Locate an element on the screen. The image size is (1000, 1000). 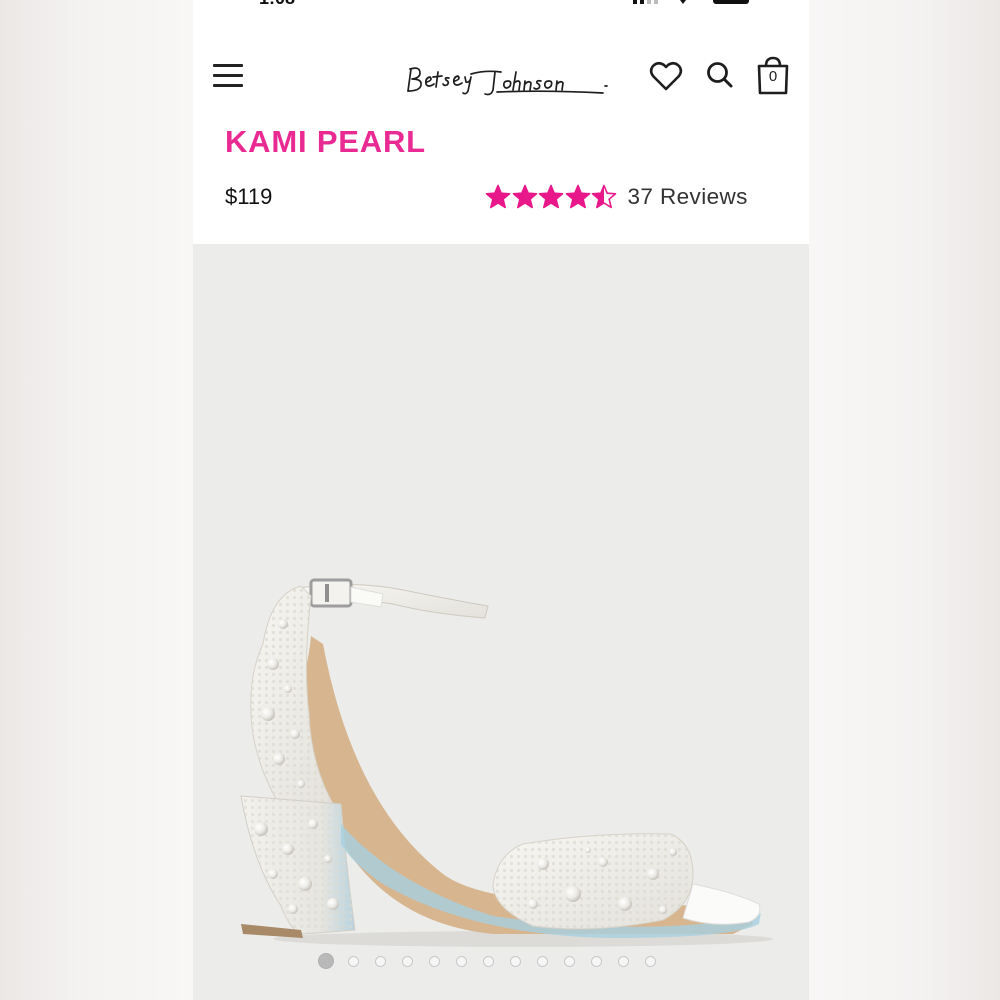
cart-count: 0 is located at coordinates (773, 76).